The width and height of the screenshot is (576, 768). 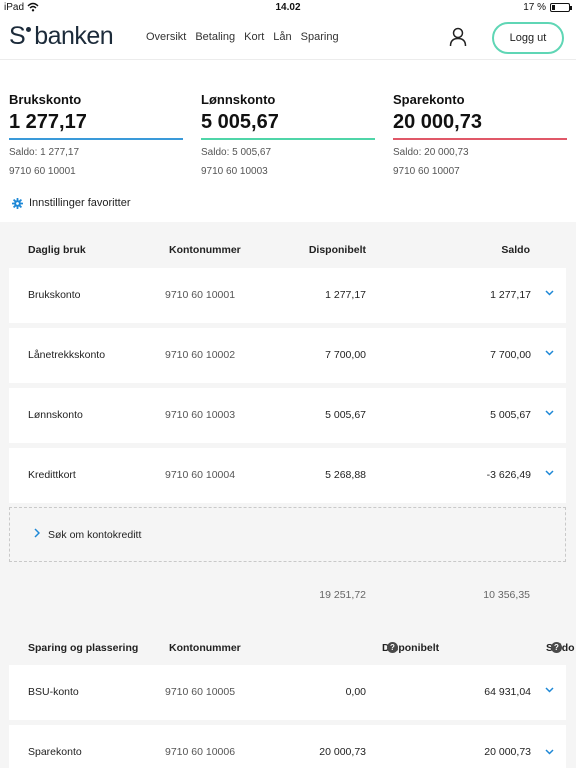 What do you see at coordinates (342, 595) in the screenshot?
I see `total-available: 19 251,72` at bounding box center [342, 595].